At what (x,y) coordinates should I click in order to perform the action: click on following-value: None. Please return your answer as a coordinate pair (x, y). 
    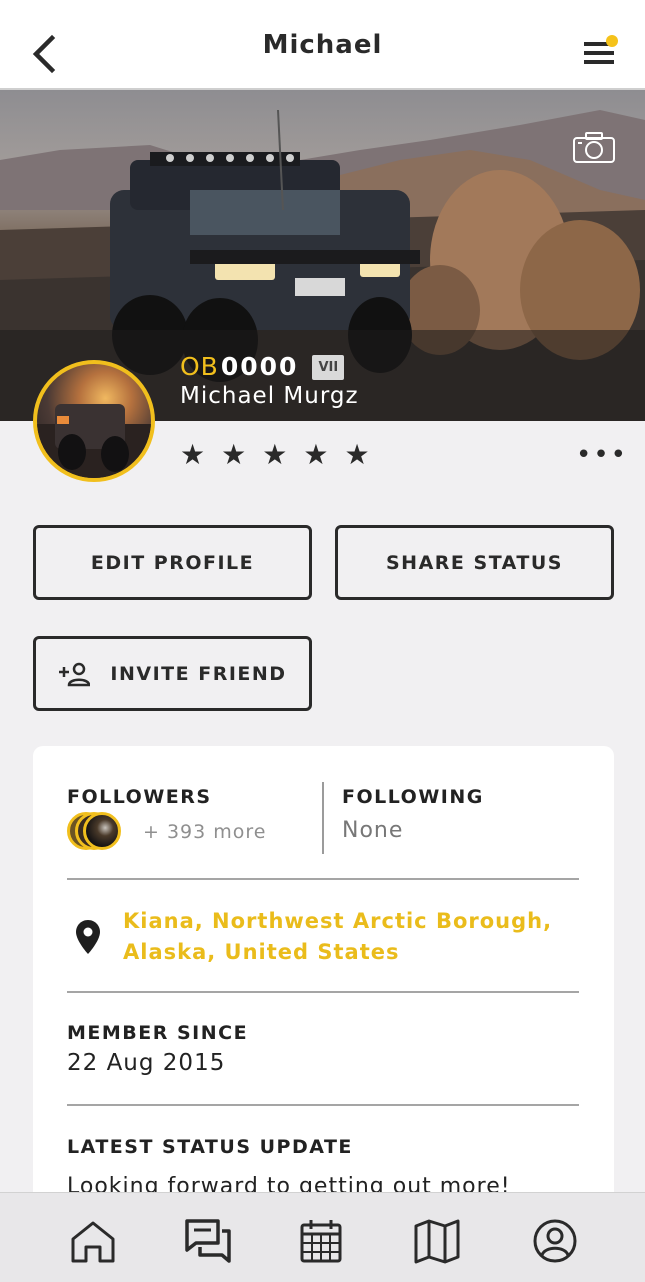
    Looking at the image, I should click on (373, 830).